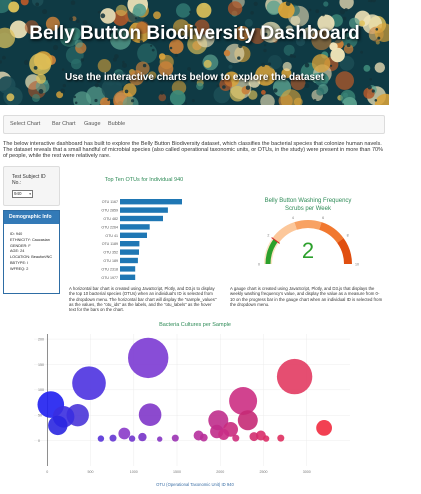 The height and width of the screenshot is (494, 421). Describe the element at coordinates (92, 124) in the screenshot. I see `nav-gauge-link: Gauge` at that location.